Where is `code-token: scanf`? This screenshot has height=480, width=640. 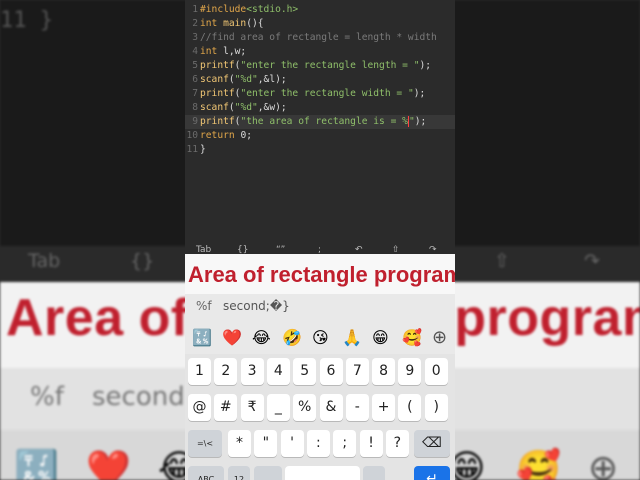 code-token: scanf is located at coordinates (214, 79).